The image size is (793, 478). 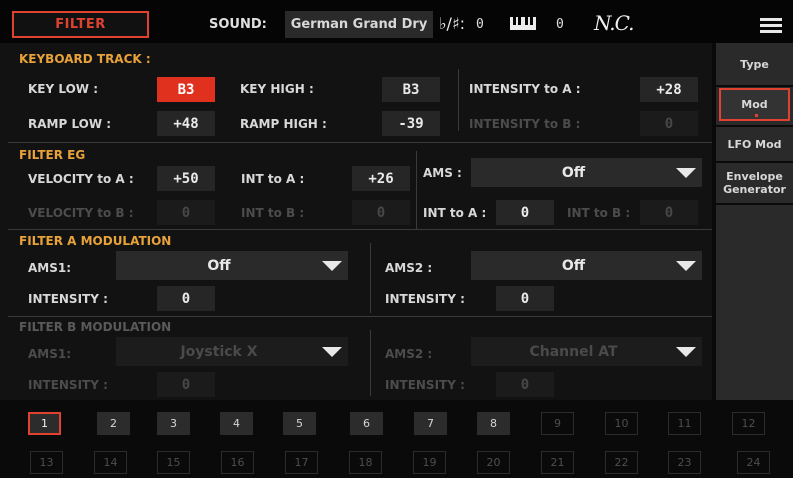 I want to click on ramp-high-label: RAMP HIGH :, so click(x=283, y=124).